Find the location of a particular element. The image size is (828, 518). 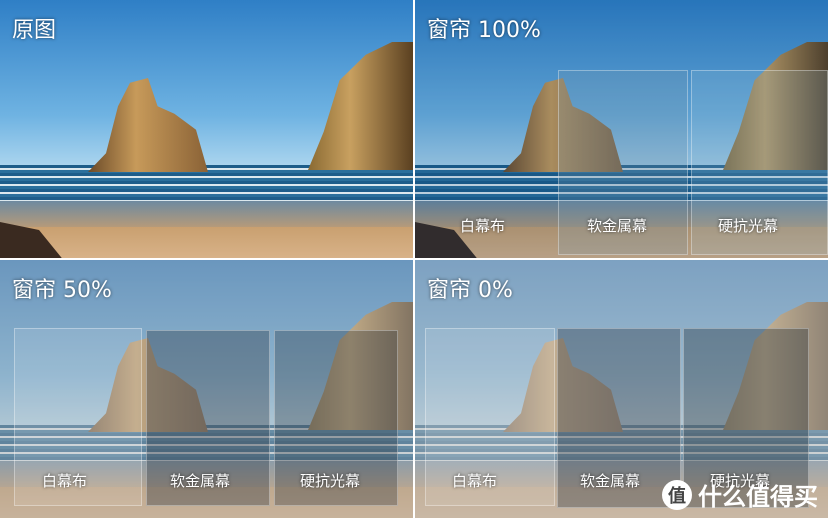

watermark-logo-icon: 值 is located at coordinates (677, 494).